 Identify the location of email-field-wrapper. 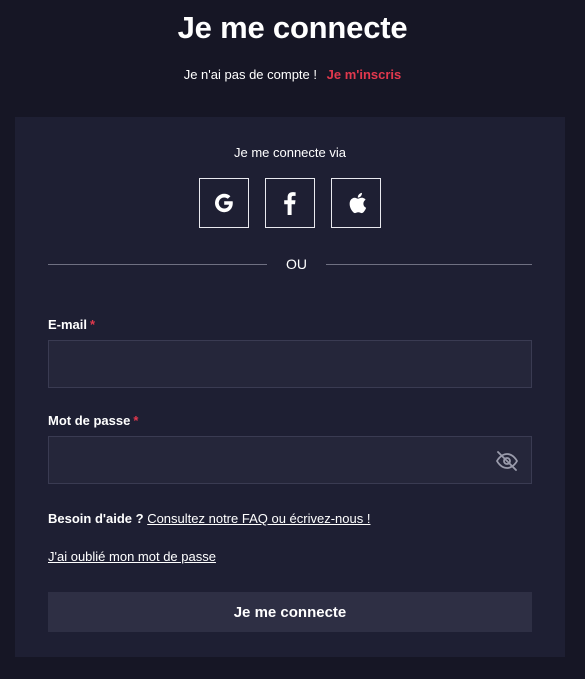
(290, 364).